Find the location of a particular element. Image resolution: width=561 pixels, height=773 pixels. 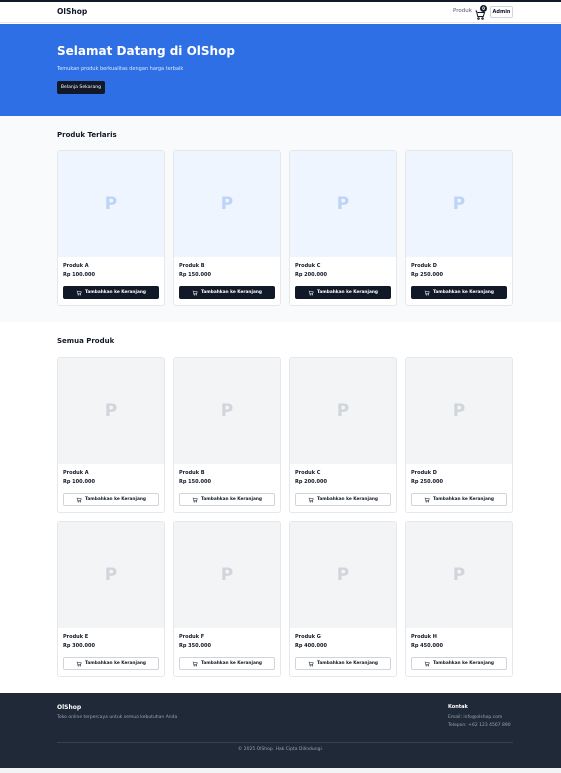

product-price: Rp 400.000 is located at coordinates (311, 646).